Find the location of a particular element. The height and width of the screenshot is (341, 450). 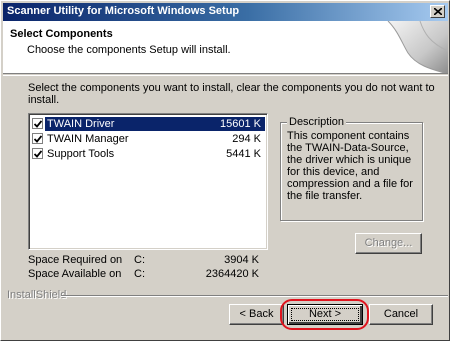

page-curl-graphic is located at coordinates (417, 47).